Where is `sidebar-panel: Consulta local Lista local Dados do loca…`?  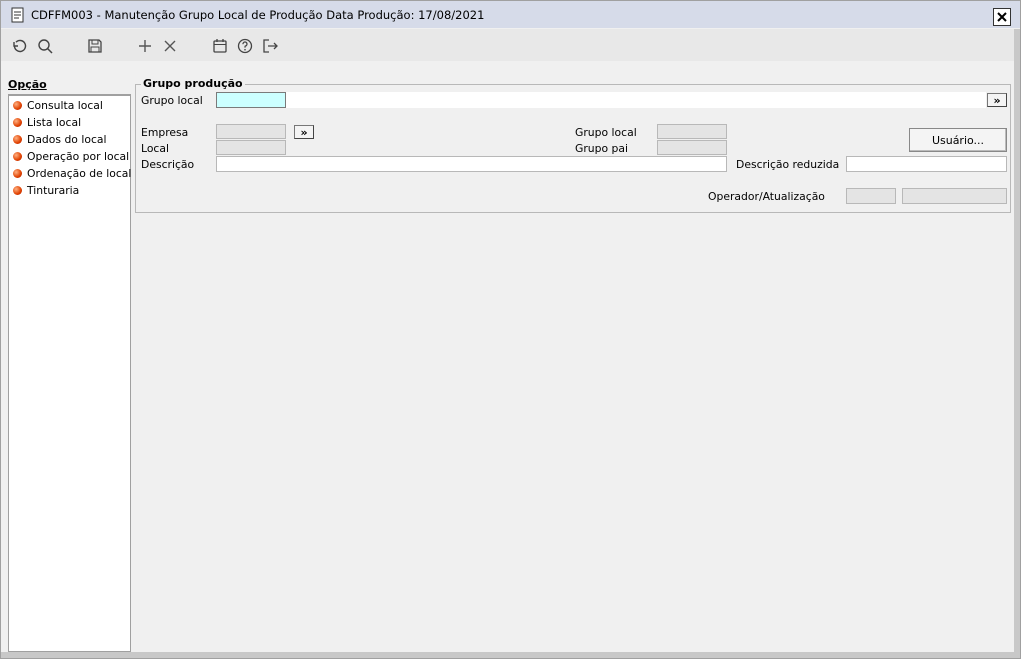
sidebar-panel: Consulta local Lista local Dados do loca… is located at coordinates (69, 373).